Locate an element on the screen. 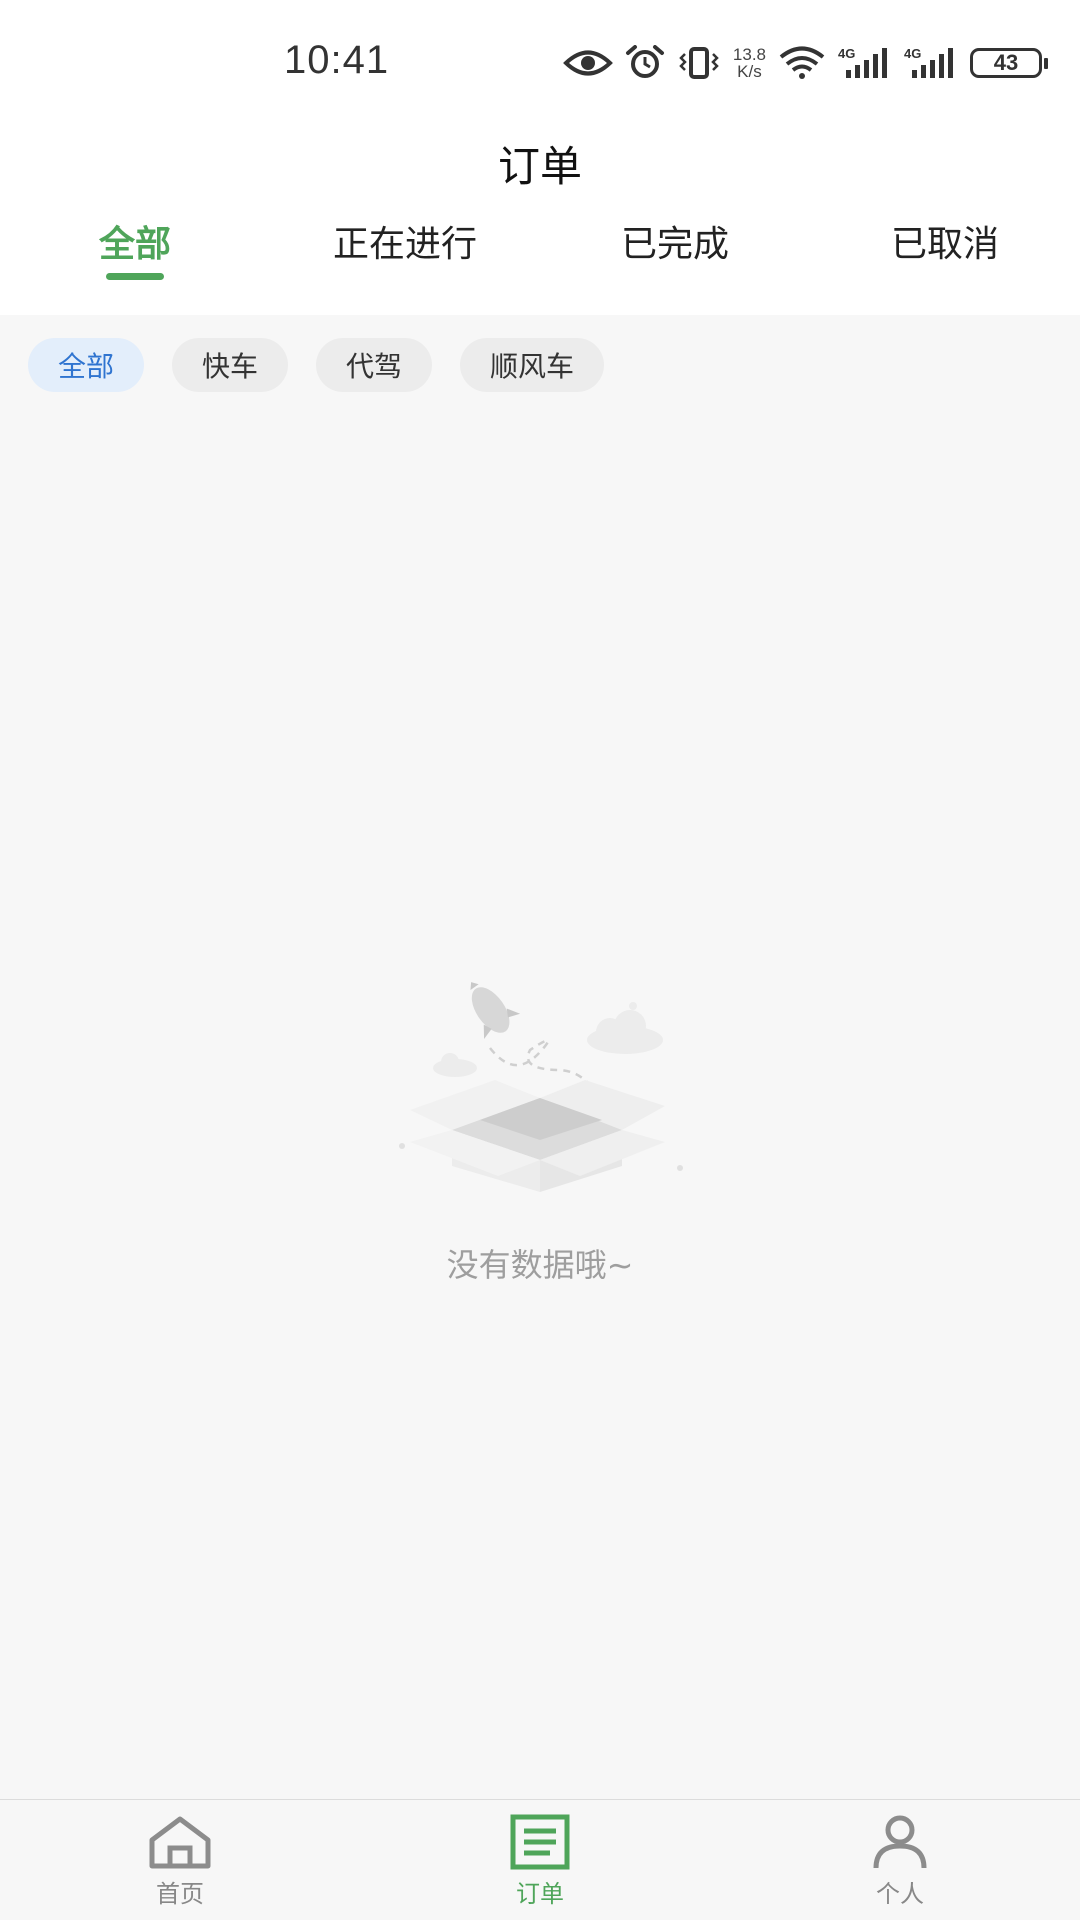 This screenshot has width=1080, height=1920. empty-box-icon is located at coordinates (540, 1090).